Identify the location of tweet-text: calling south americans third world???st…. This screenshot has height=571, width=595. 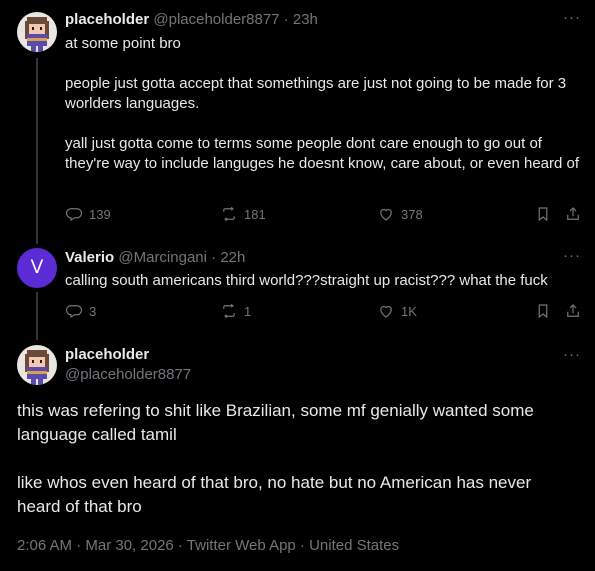
(306, 280).